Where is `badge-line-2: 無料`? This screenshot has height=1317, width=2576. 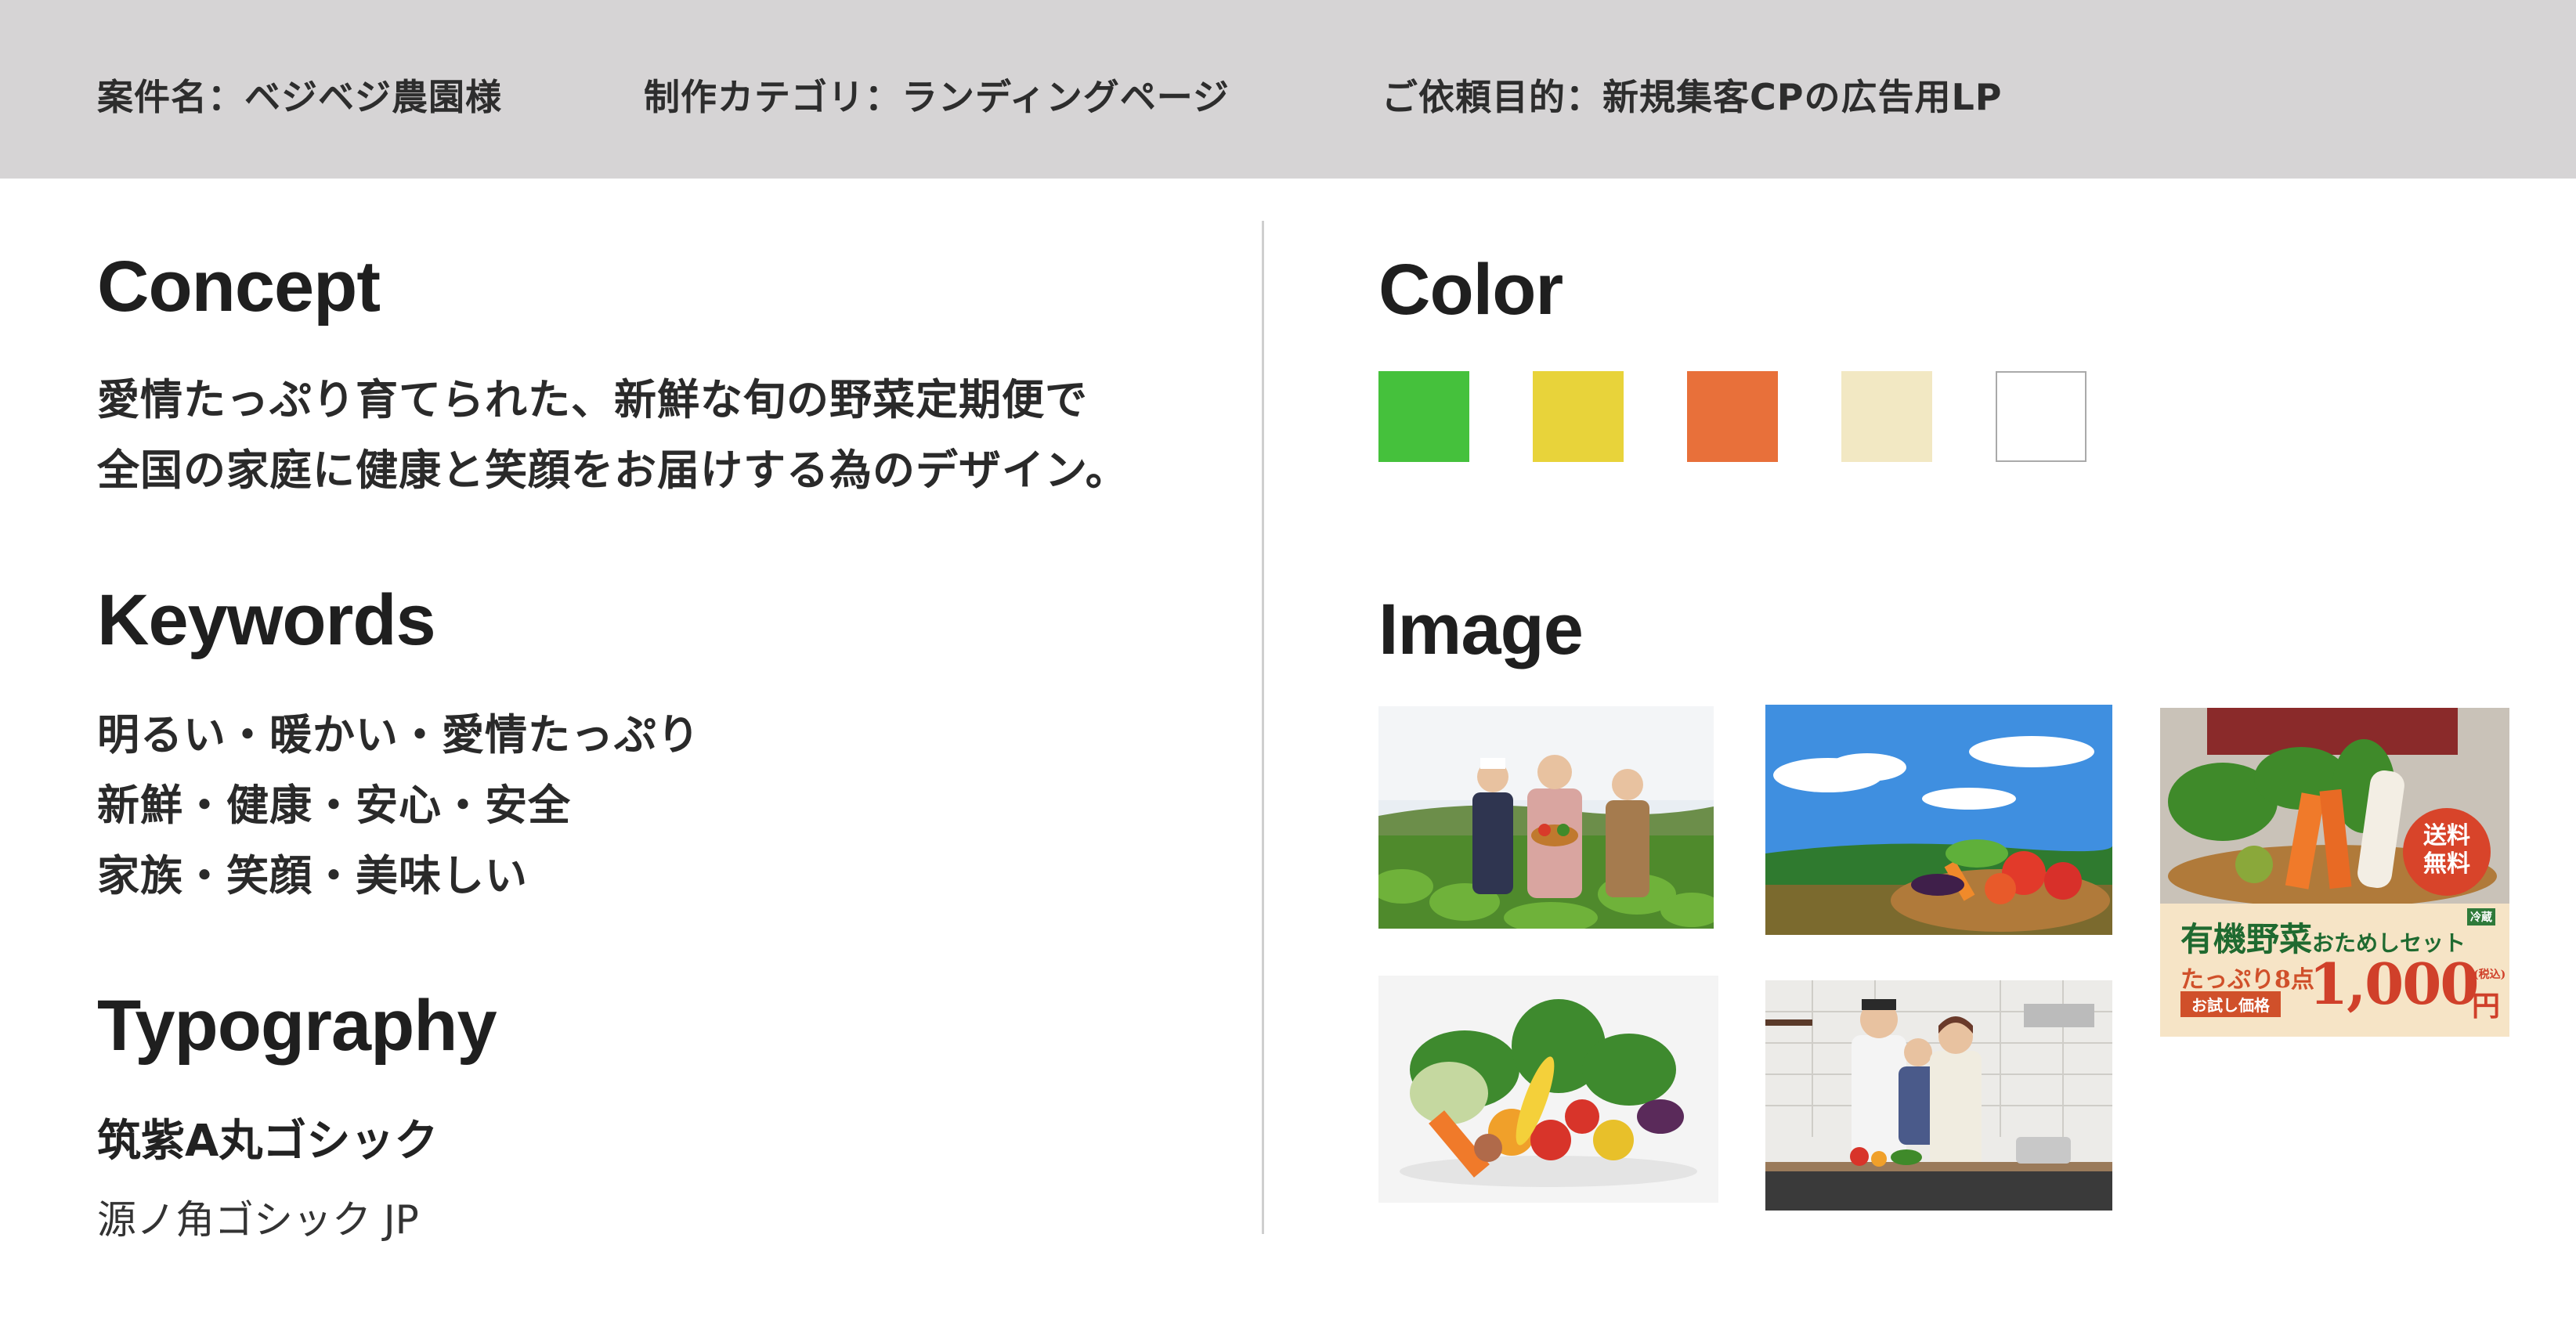
badge-line-2: 無料 is located at coordinates (2446, 864).